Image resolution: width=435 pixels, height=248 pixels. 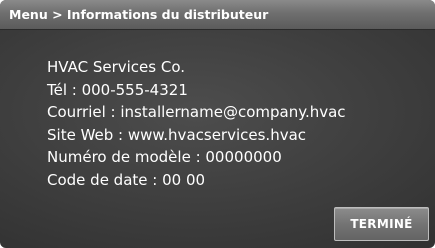 I want to click on email-address: Courriel : installername@company.hvac, so click(x=196, y=112).